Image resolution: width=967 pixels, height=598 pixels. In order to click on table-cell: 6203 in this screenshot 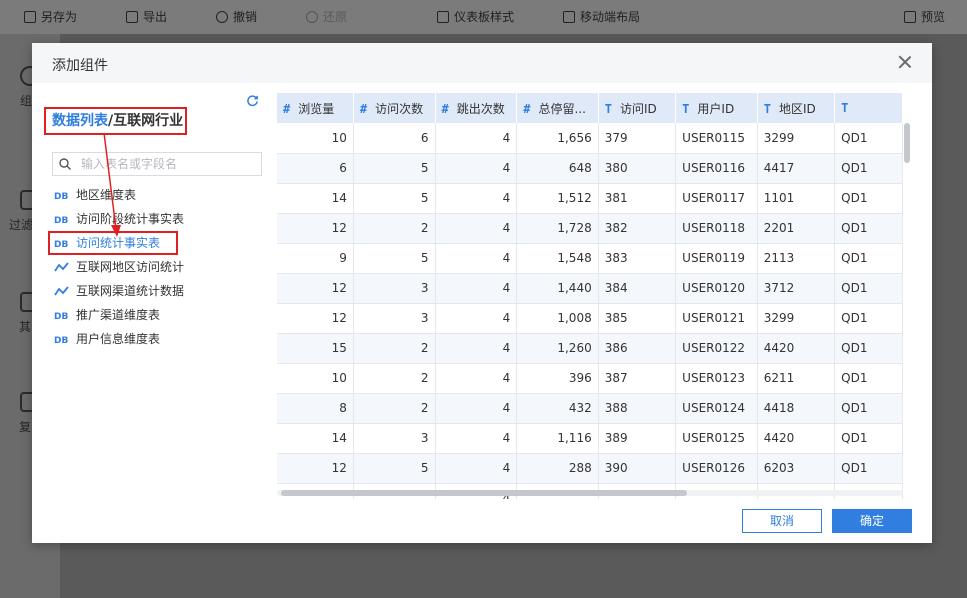, I will do `click(796, 468)`.